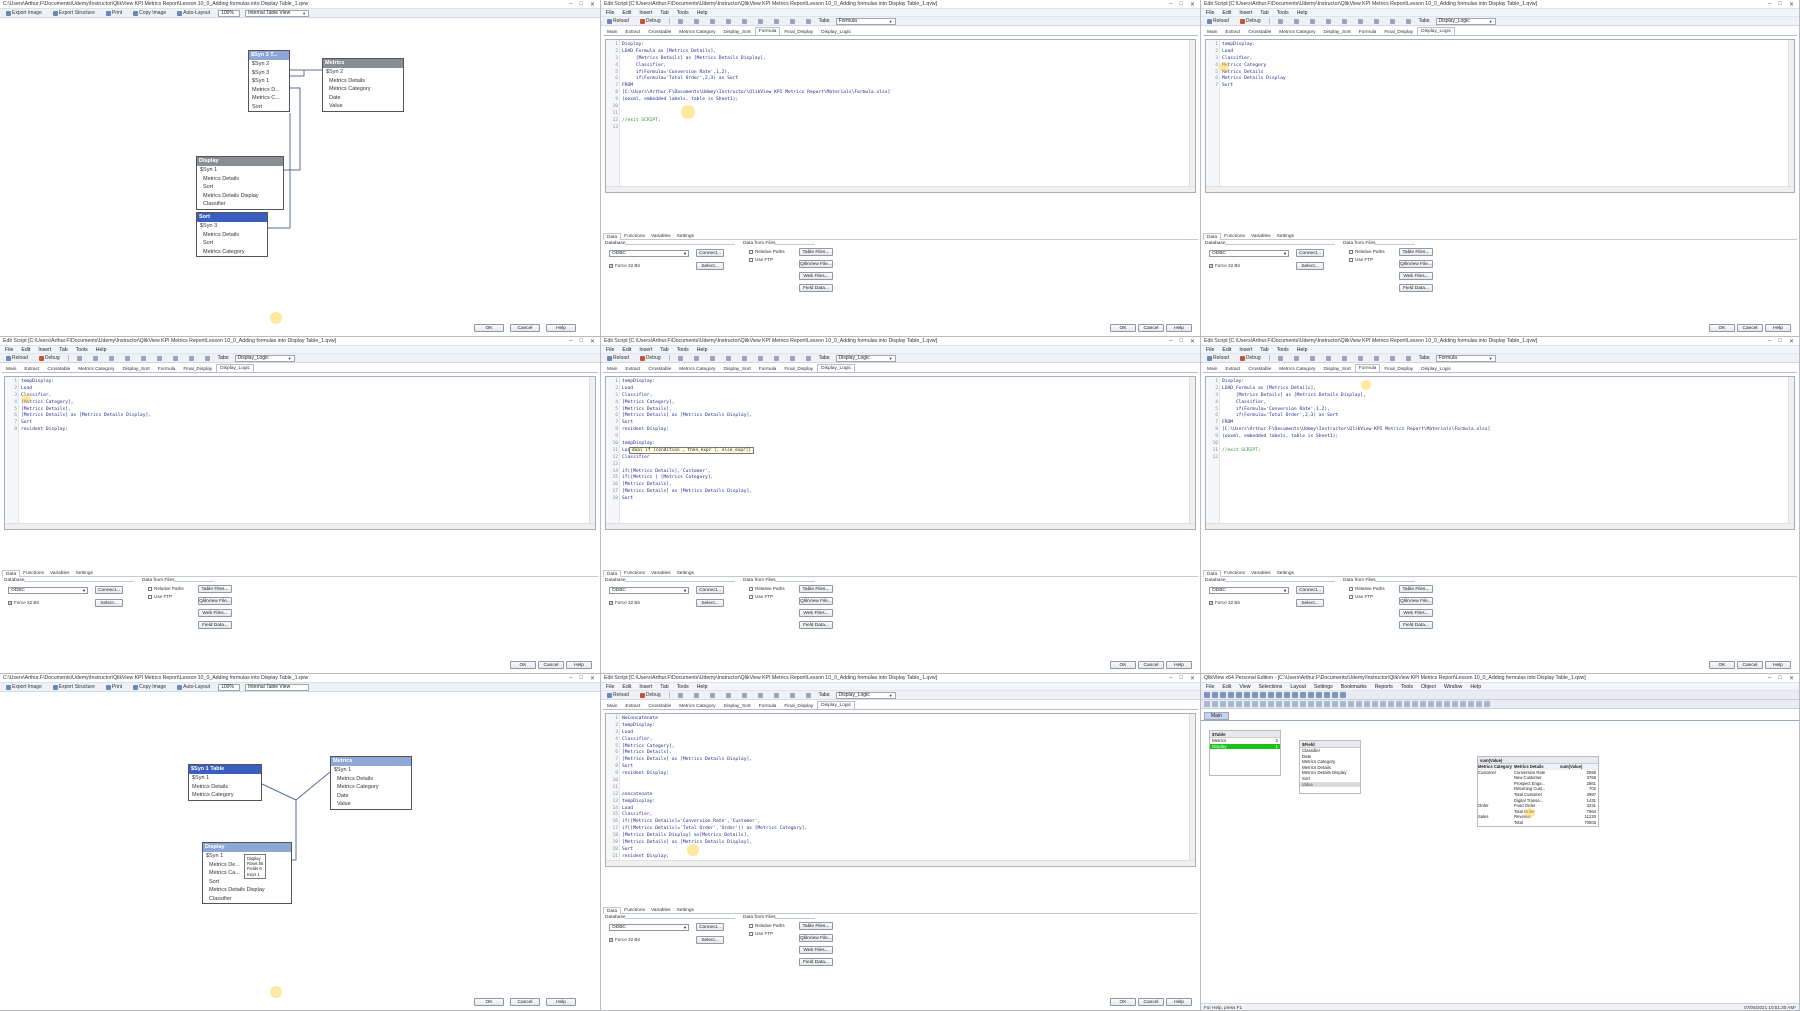 The width and height of the screenshot is (1800, 1011). Describe the element at coordinates (1367, 251) in the screenshot. I see `relative-paths-checkbox: Relative Paths` at that location.